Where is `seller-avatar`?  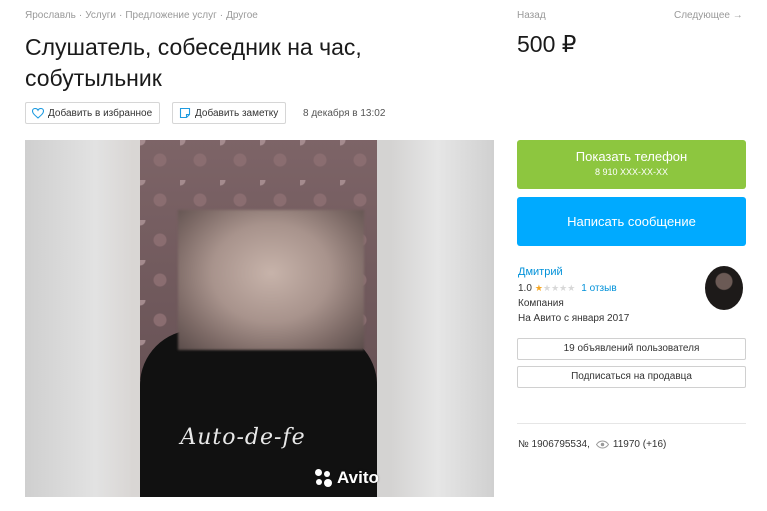 seller-avatar is located at coordinates (724, 288).